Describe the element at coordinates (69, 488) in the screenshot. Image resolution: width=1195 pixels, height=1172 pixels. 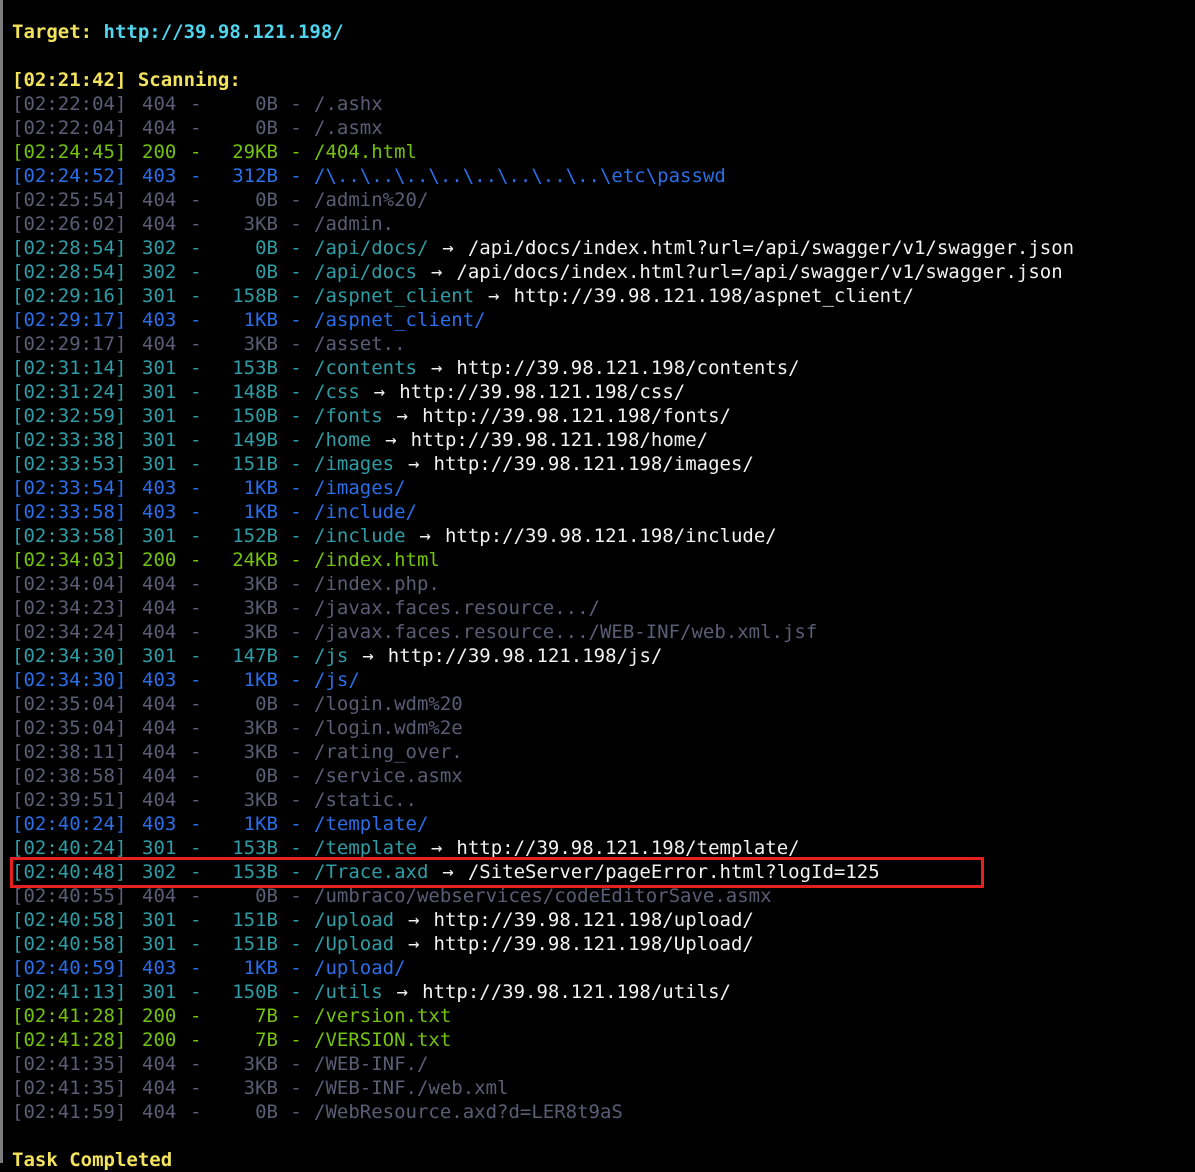
I see `row-time: [02:33:54]` at that location.